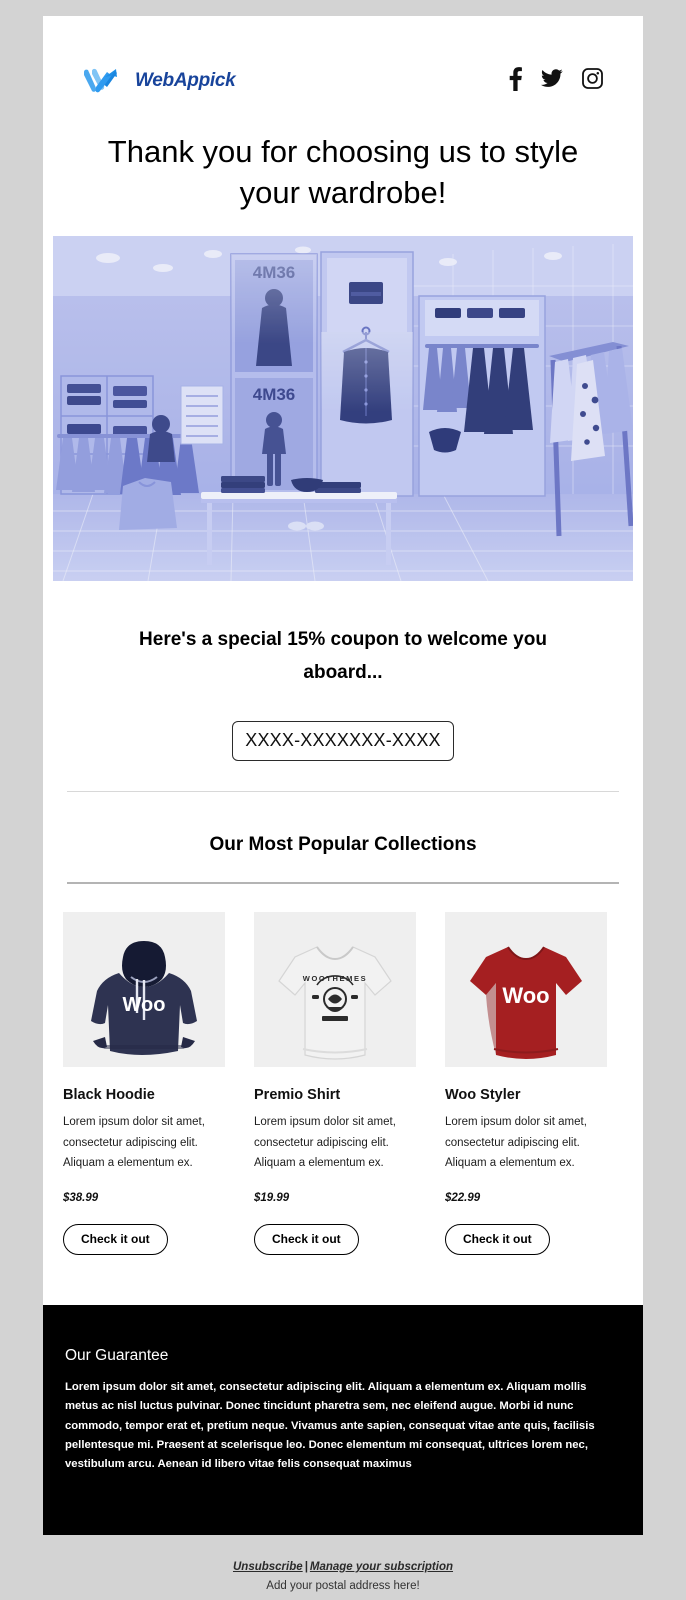 This screenshot has height=1600, width=686. Describe the element at coordinates (335, 978) in the screenshot. I see `svg-text: WOOTHEMES` at that location.